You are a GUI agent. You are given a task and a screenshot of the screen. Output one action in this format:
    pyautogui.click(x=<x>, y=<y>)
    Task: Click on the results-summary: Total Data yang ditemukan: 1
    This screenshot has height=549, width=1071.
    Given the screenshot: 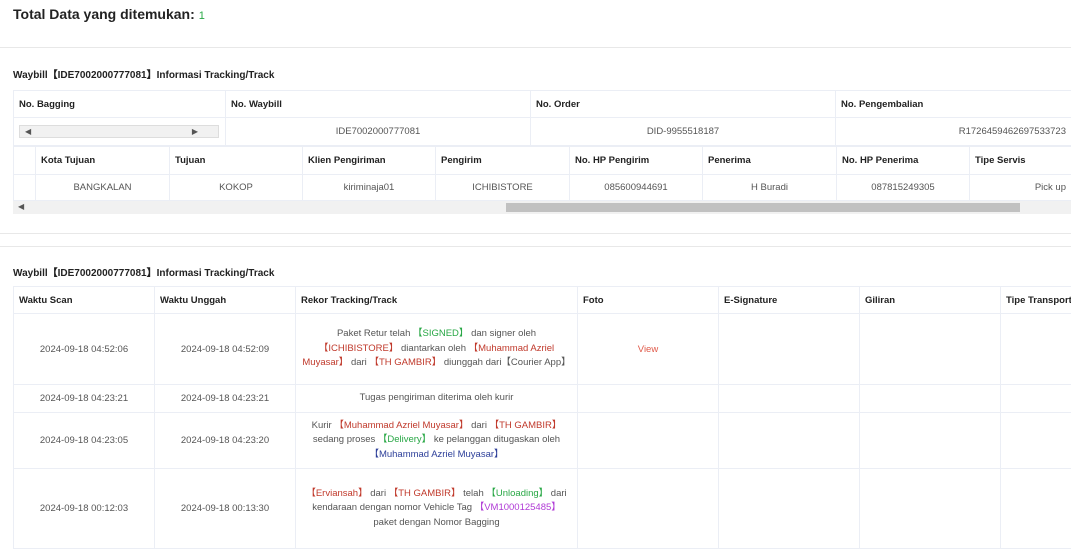 What is the action you would take?
    pyautogui.click(x=109, y=14)
    